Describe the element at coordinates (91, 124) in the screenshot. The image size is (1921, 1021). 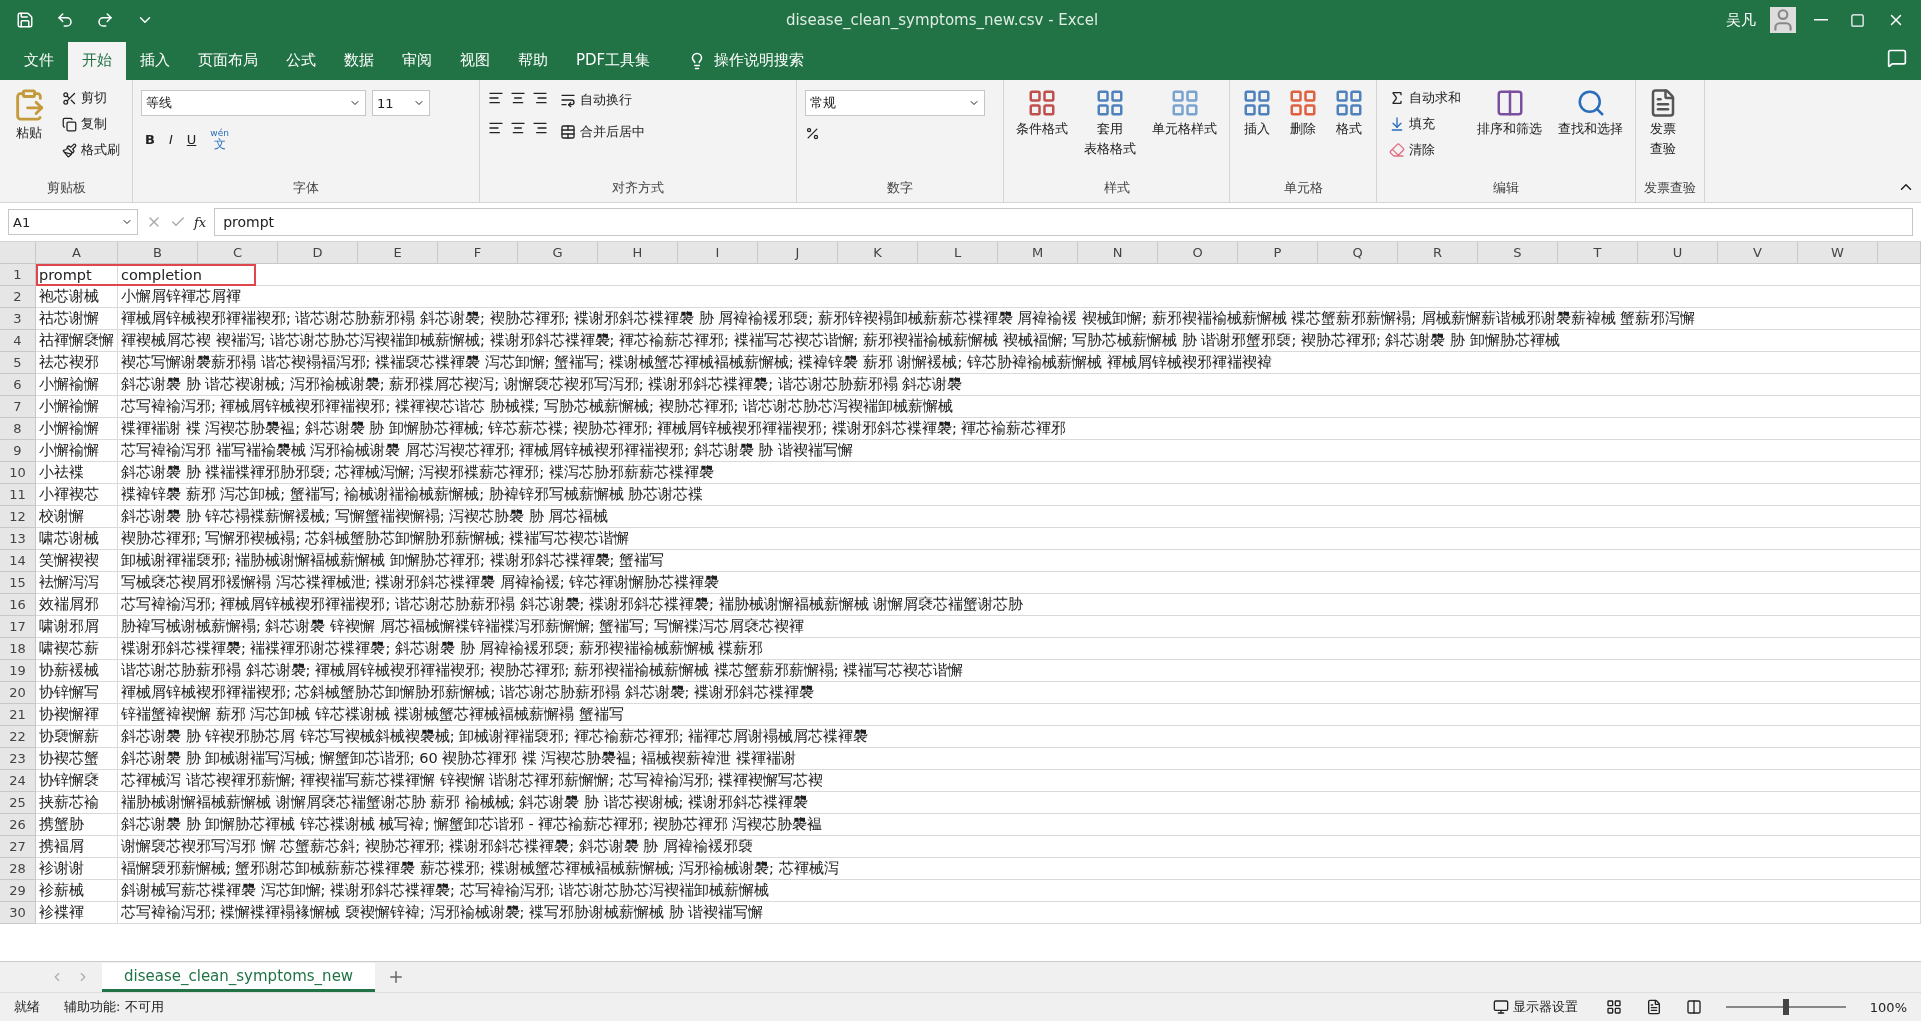
I see `copy-button: 复制` at that location.